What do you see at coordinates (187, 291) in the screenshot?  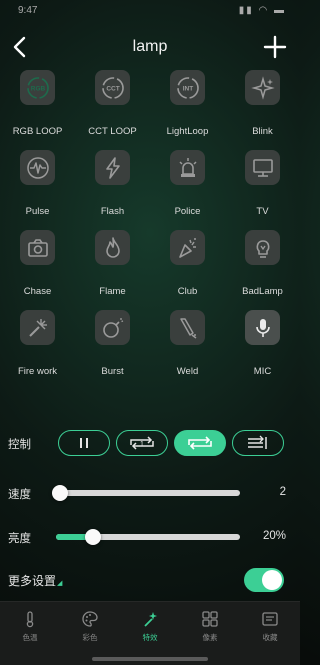 I see `effect-label: Club` at bounding box center [187, 291].